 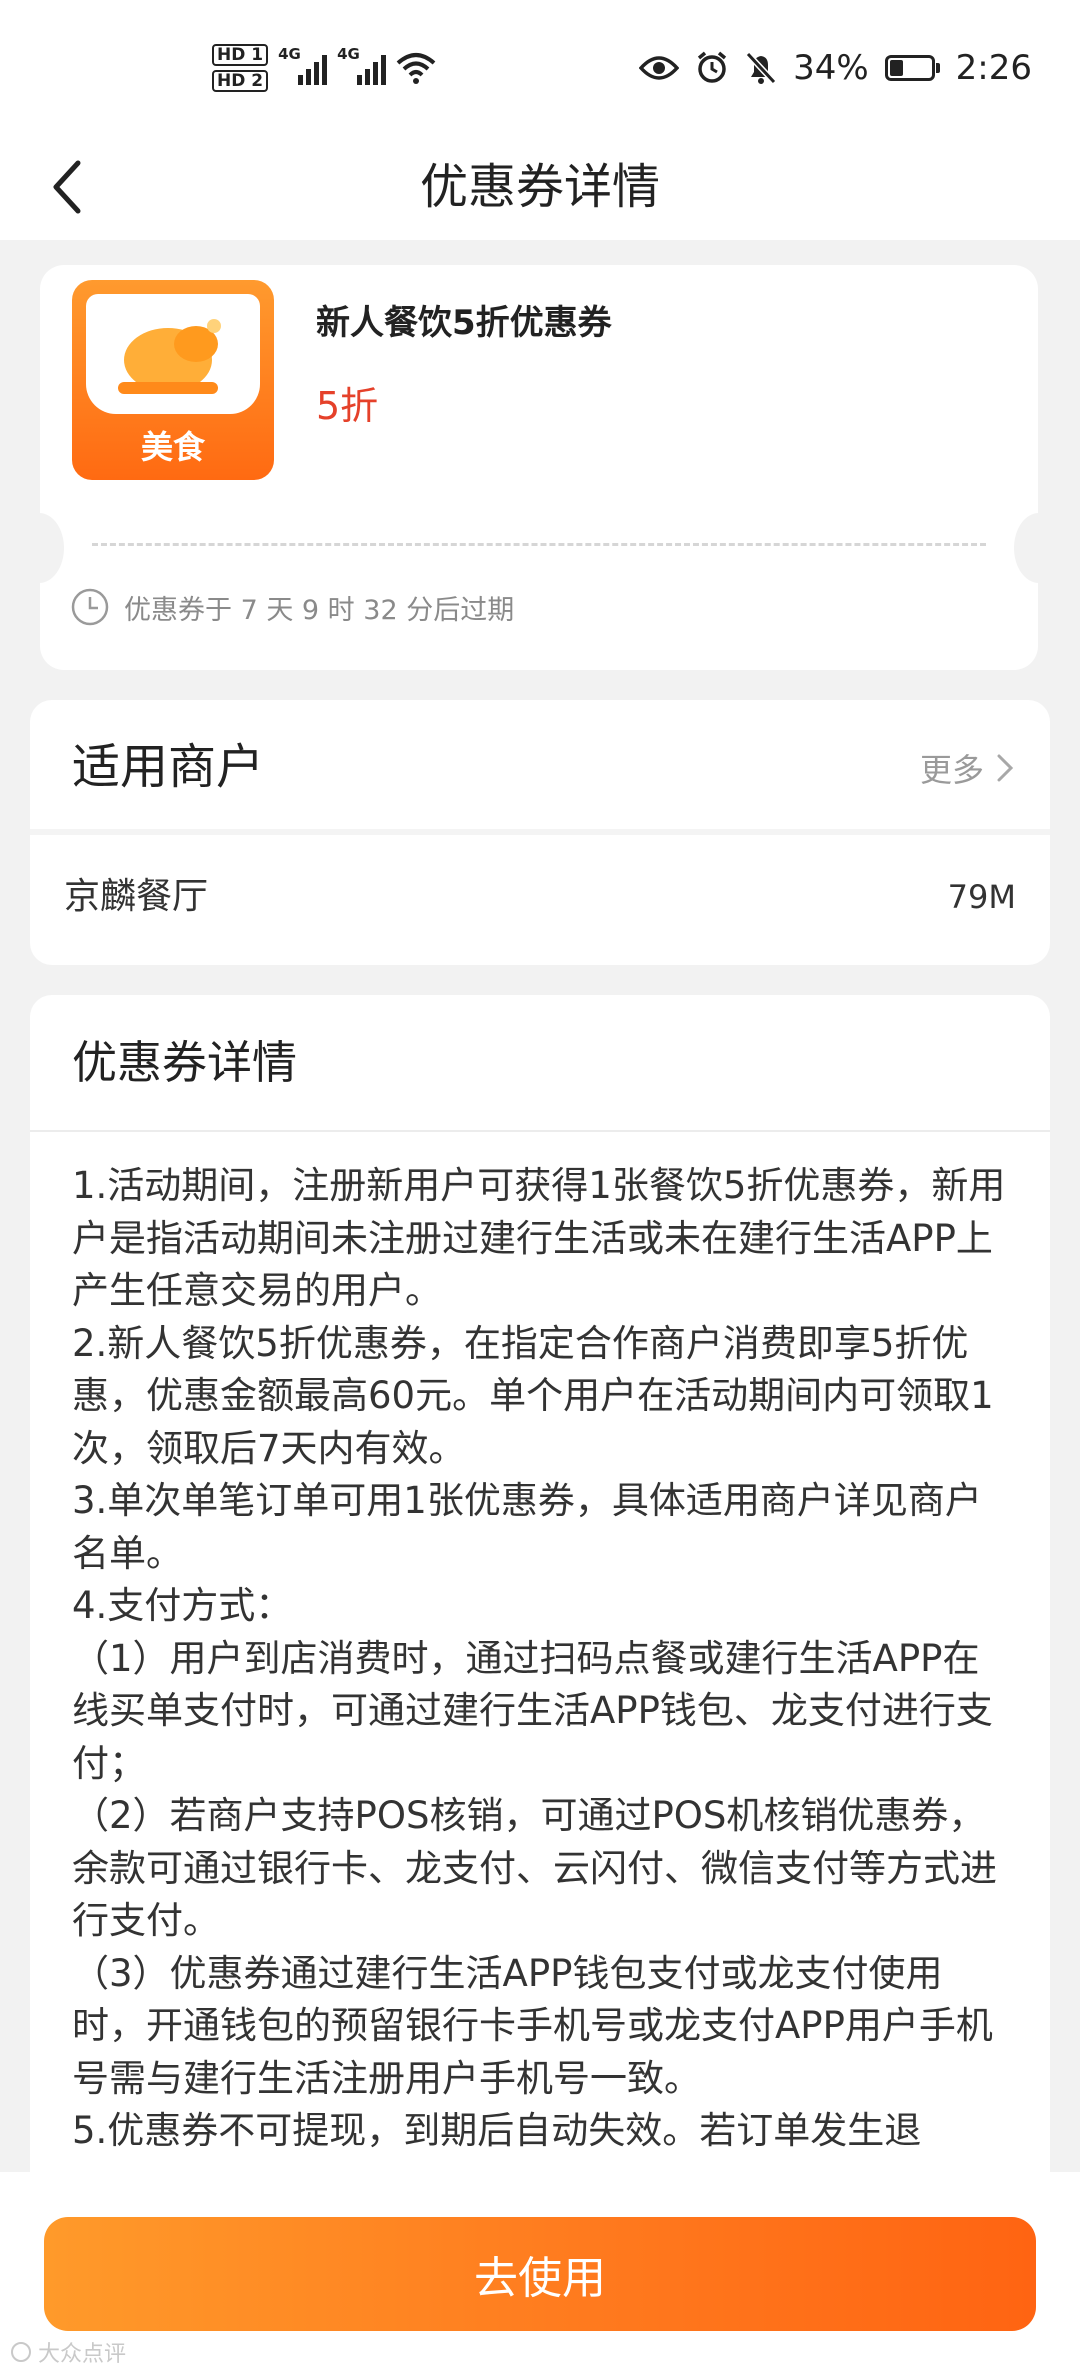 What do you see at coordinates (659, 68) in the screenshot?
I see `eye-icon` at bounding box center [659, 68].